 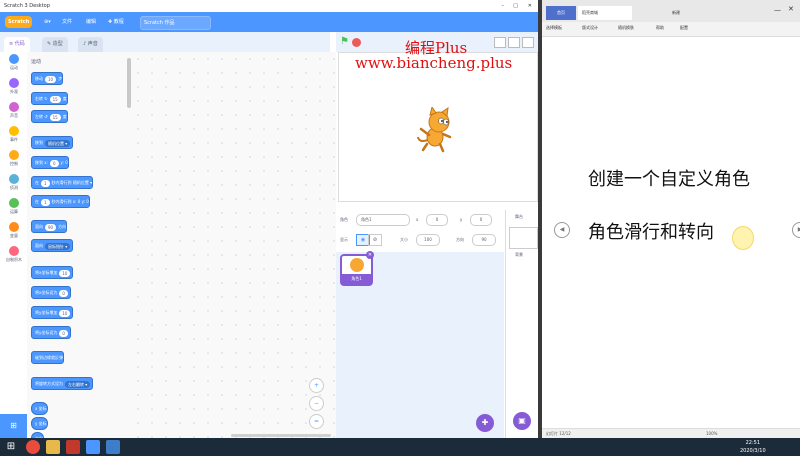 I want to click on scratch-taskbar-icon, so click(x=93, y=447).